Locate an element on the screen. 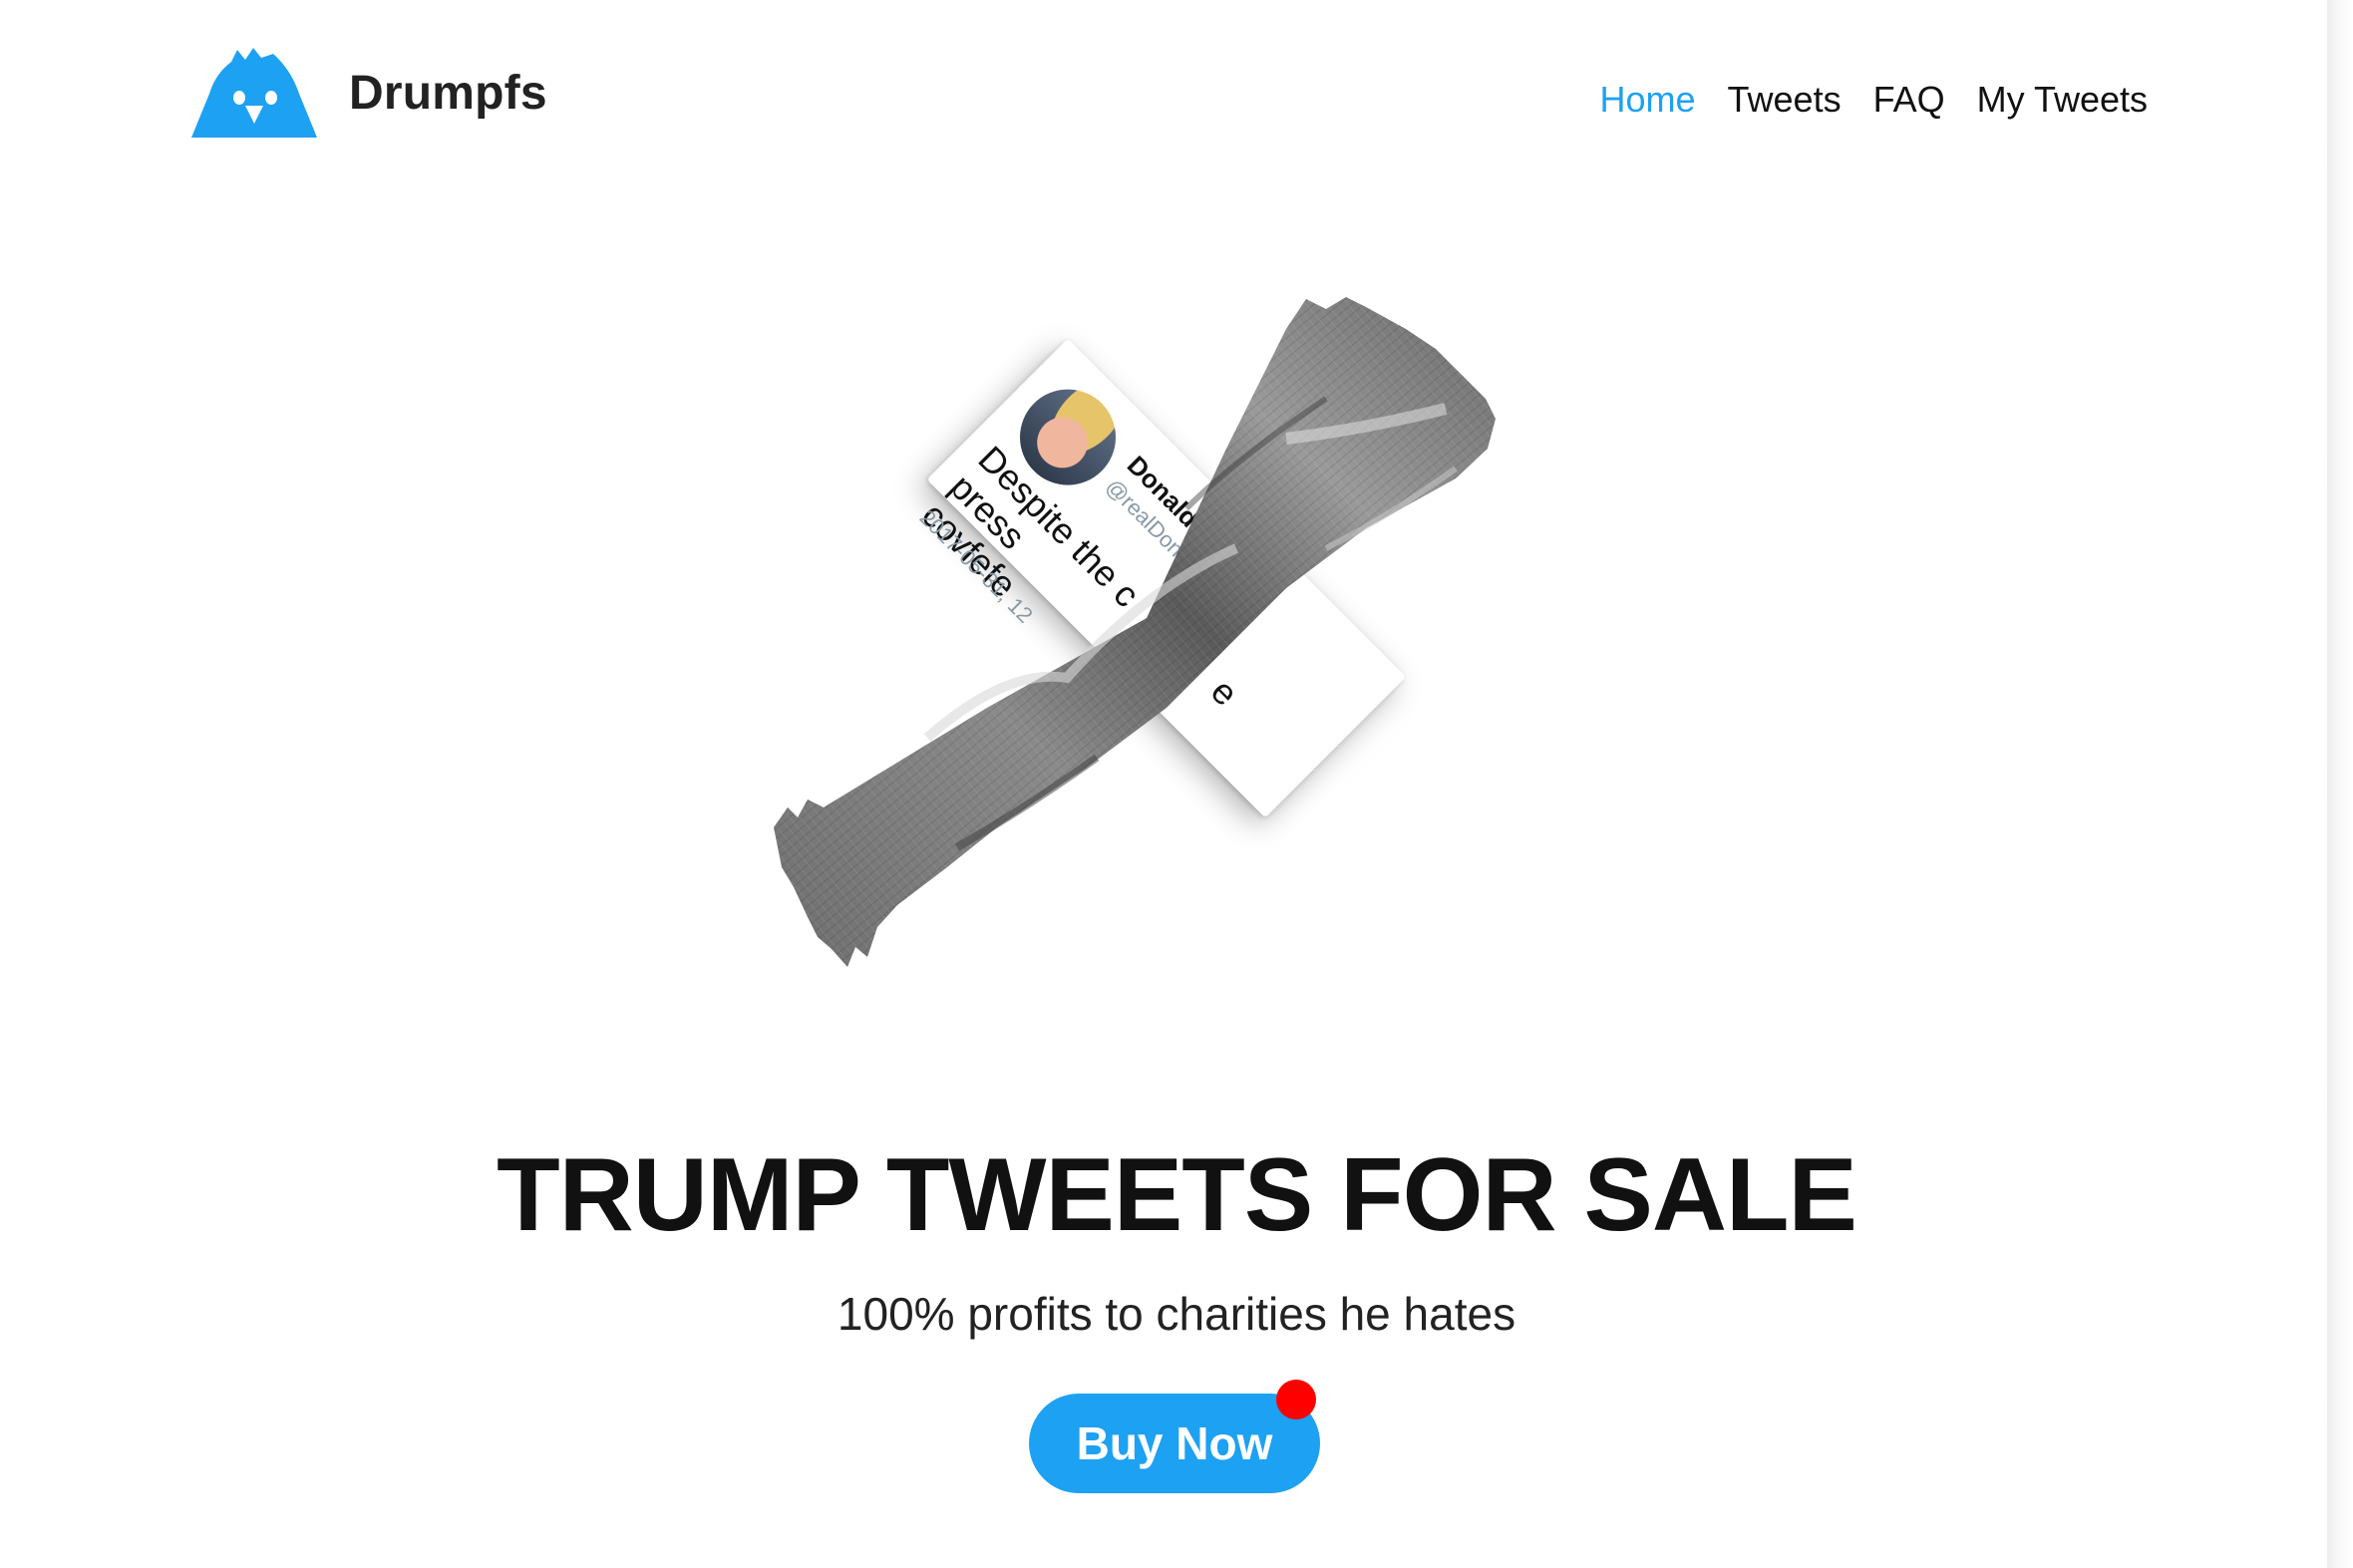 This screenshot has height=1568, width=2353. window-edge is located at coordinates (2340, 784).